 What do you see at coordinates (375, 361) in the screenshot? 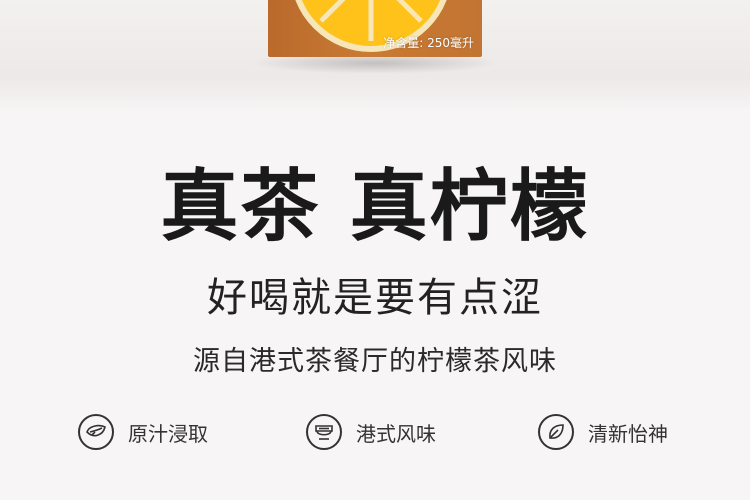
I see `tagline: 源自港式茶餐厅的柠檬茶风味` at bounding box center [375, 361].